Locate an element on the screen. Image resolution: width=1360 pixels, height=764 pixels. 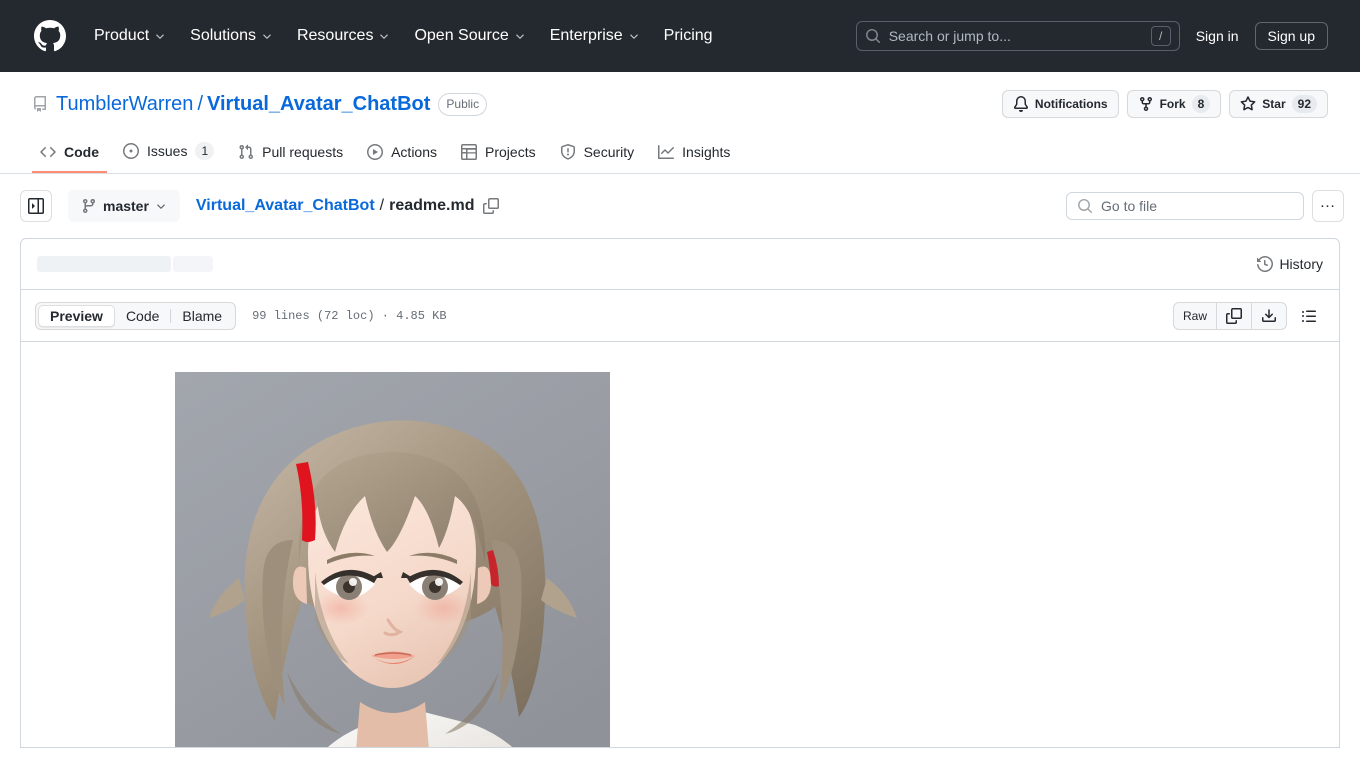
sign-in-link: Sign in is located at coordinates (1217, 36).